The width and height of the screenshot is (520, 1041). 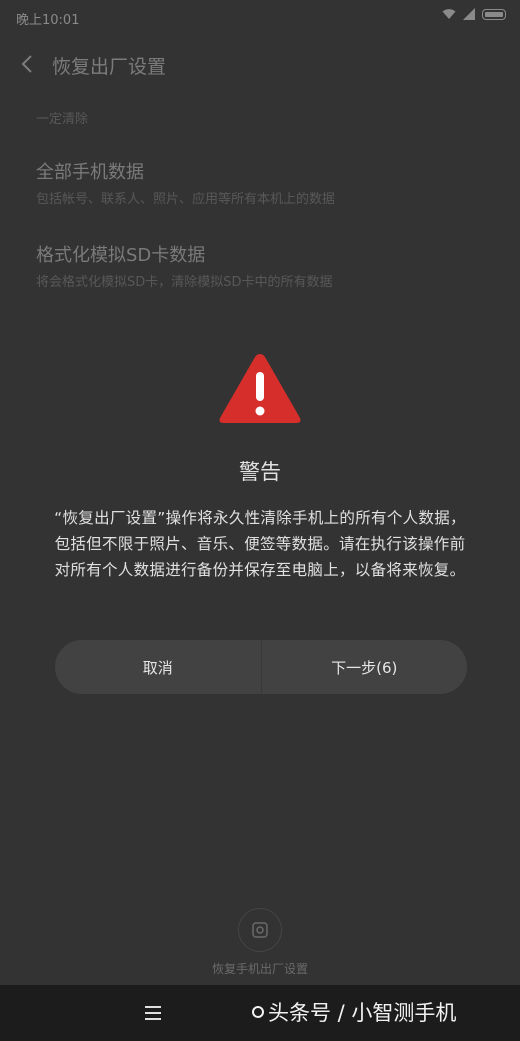 I want to click on watermark: 头条号 / 小智测手机, so click(x=354, y=1012).